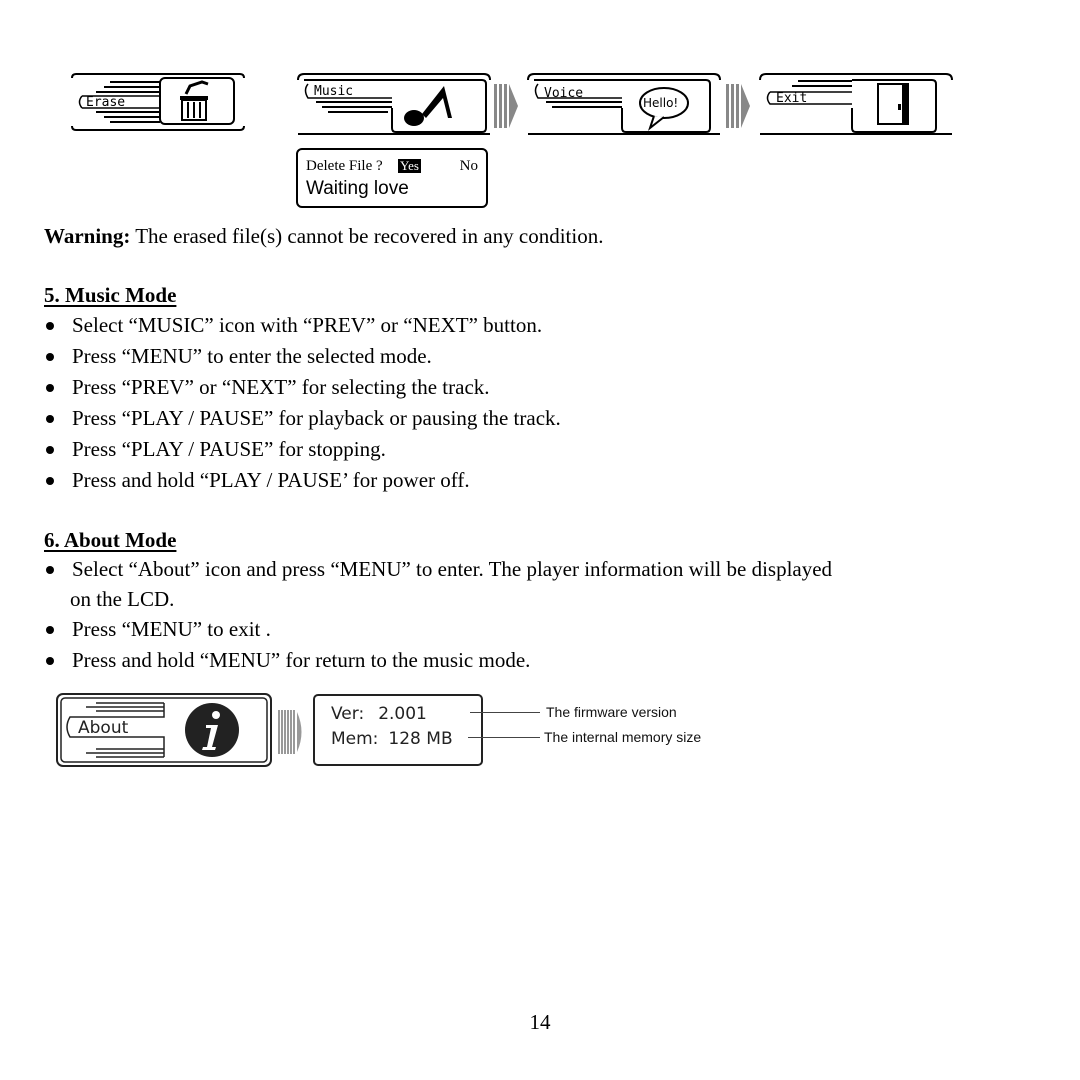 Image resolution: width=1080 pixels, height=1080 pixels. What do you see at coordinates (229, 449) in the screenshot?
I see `list-item-text: Press “PLAY / PAUSE” for stopping.` at bounding box center [229, 449].